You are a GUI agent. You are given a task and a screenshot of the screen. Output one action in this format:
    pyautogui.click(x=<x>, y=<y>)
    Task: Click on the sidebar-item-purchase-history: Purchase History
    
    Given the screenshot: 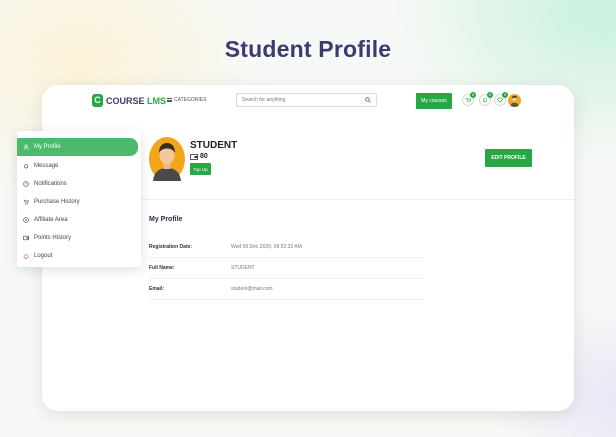 What is the action you would take?
    pyautogui.click(x=77, y=201)
    